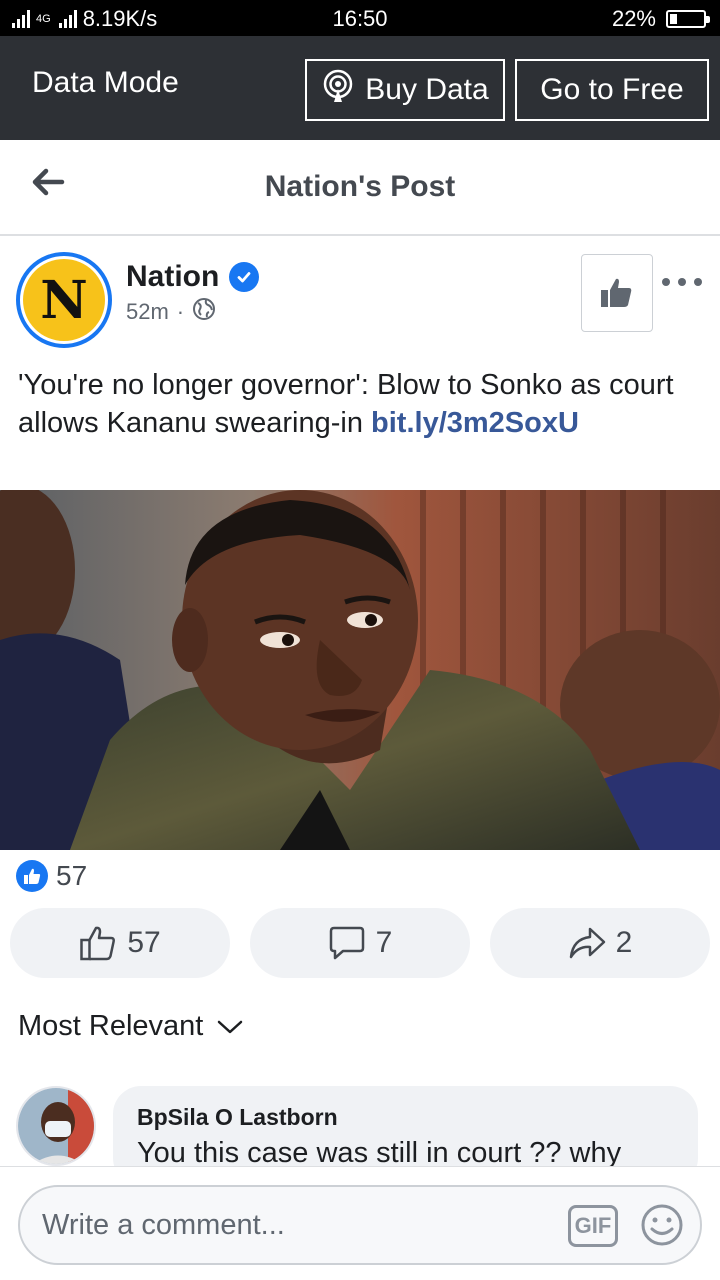 This screenshot has width=720, height=1280. I want to click on post-link: bit.ly/3m2SoxU, so click(475, 423).